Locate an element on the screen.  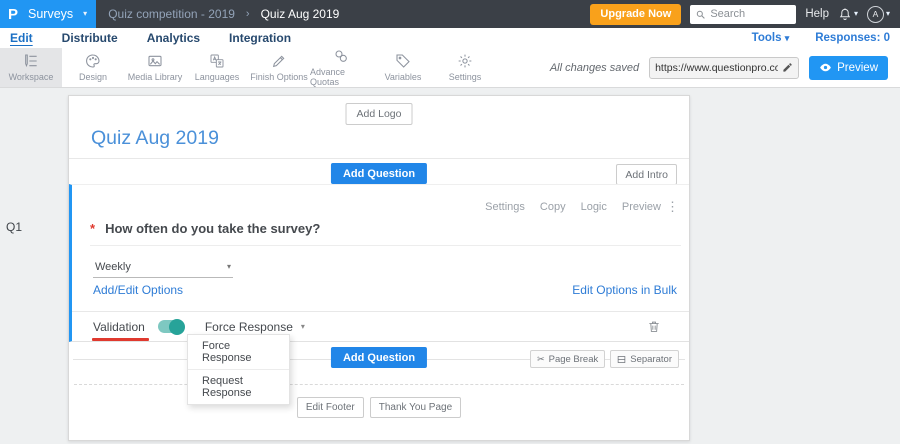
save-status: All changes saved is located at coordinates (594, 67).